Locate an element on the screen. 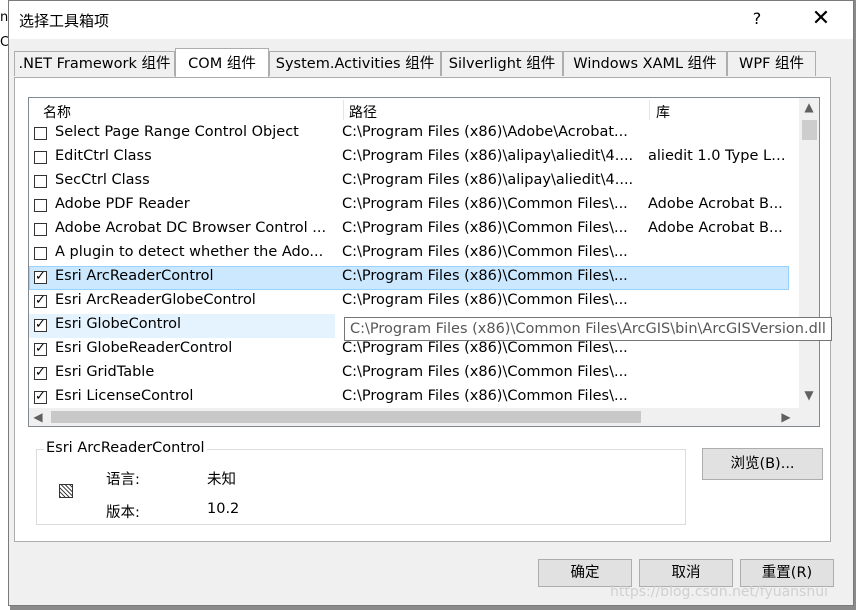  list-header: 名称 路径 库 is located at coordinates (409, 110).